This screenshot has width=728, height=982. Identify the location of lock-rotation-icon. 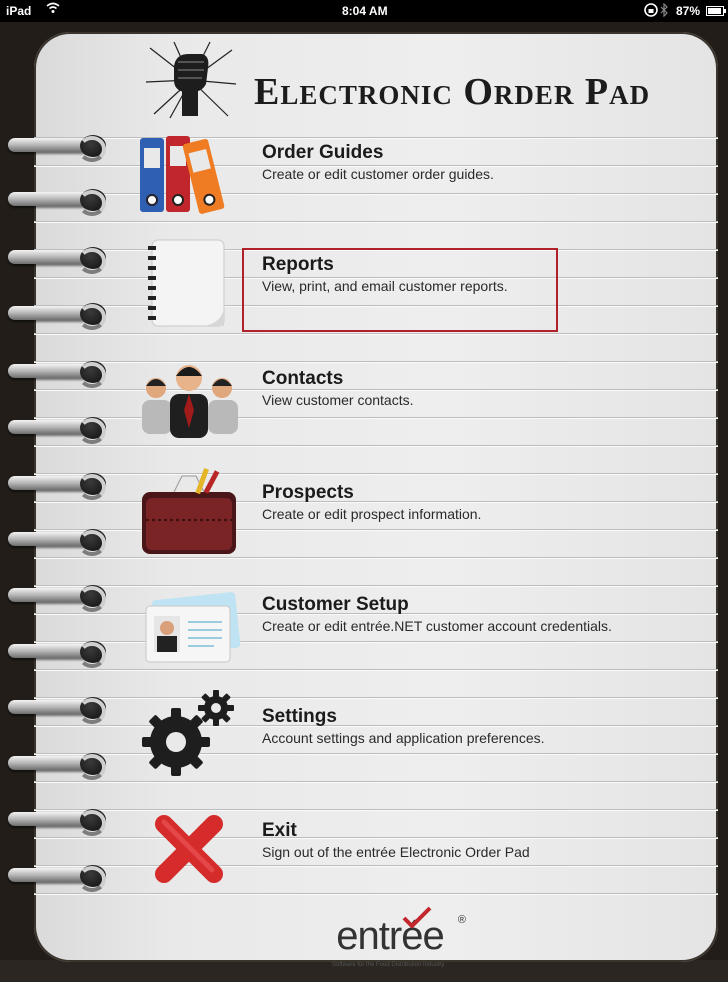
(651, 11).